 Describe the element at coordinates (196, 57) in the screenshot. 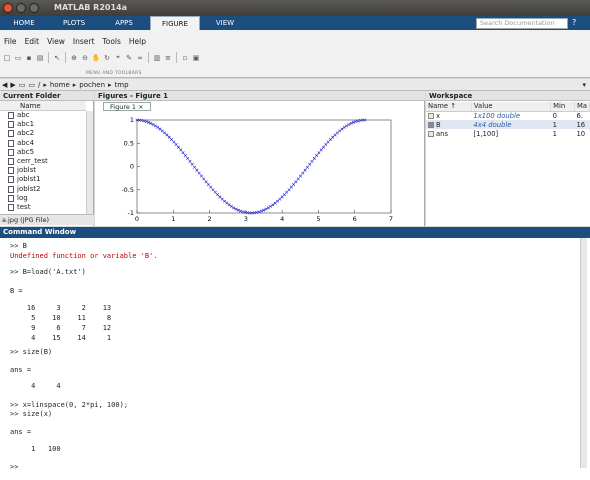

I see `show-plot-tools-icon: ▣` at that location.